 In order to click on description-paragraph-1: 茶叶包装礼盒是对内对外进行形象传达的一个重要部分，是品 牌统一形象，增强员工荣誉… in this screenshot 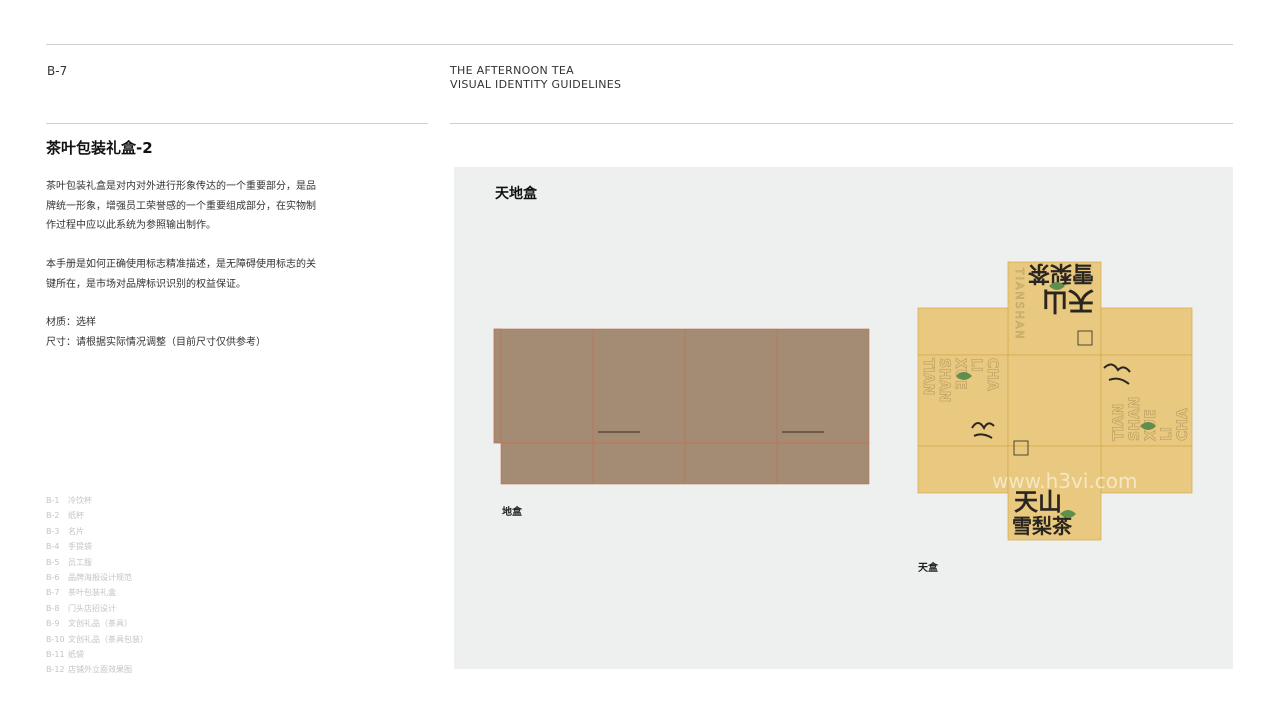, I will do `click(191, 206)`.